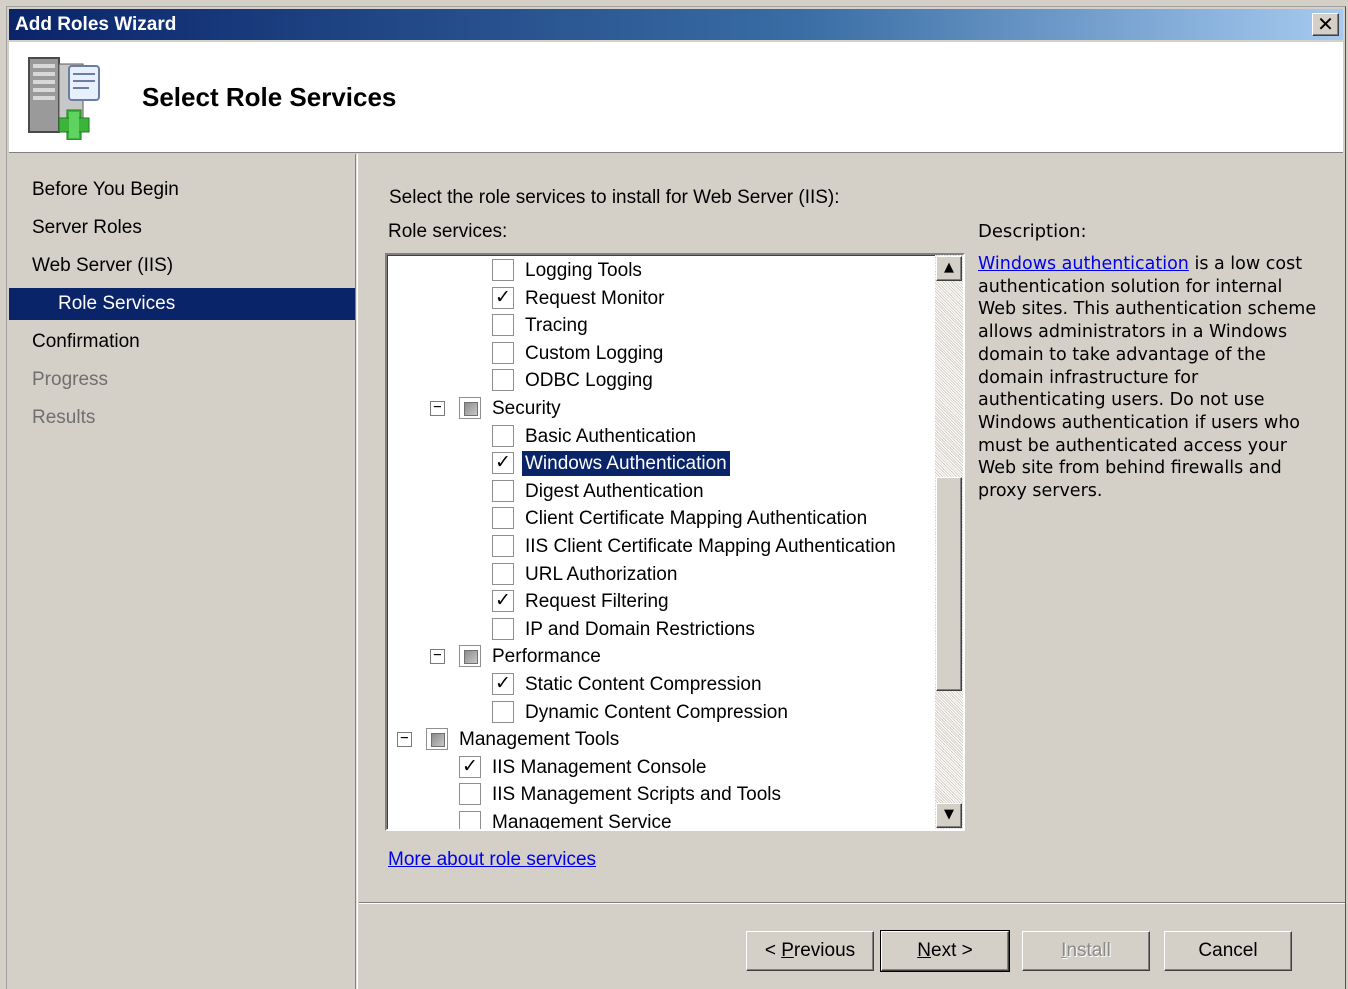  I want to click on tree-item-label: IIS Management Console, so click(599, 767).